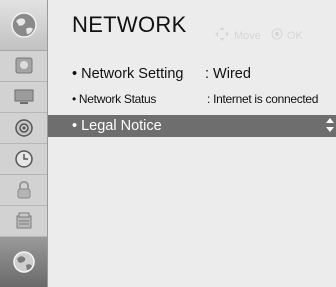  Describe the element at coordinates (23, 190) in the screenshot. I see `lock-icon` at that location.